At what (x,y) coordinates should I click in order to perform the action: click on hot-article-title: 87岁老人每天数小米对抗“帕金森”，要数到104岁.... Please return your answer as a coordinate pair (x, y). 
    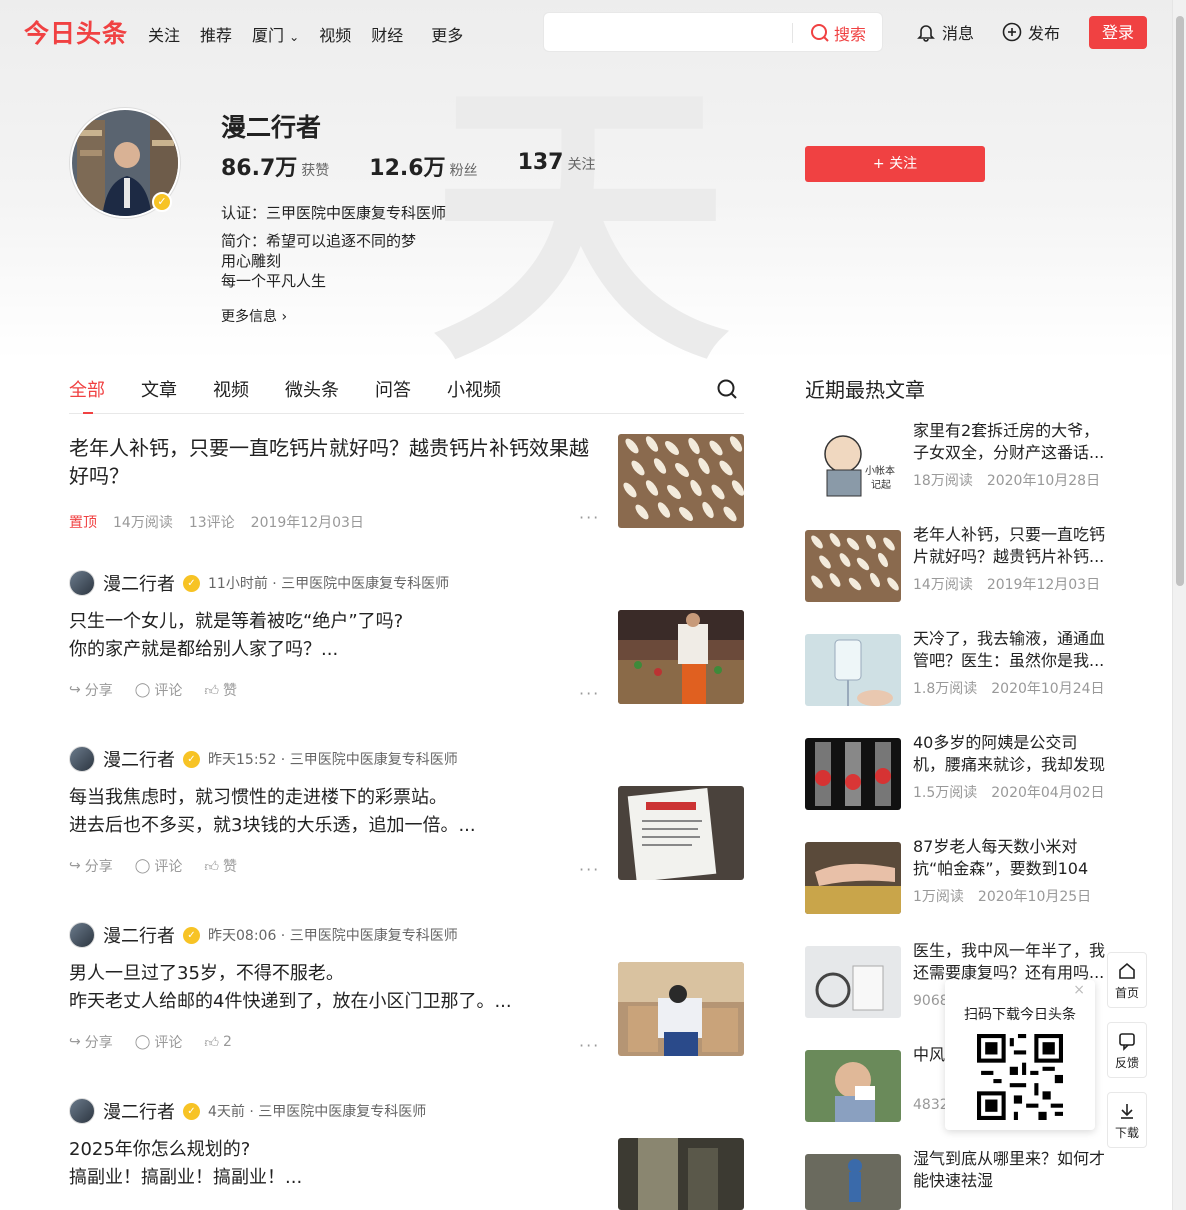
    Looking at the image, I should click on (1011, 858).